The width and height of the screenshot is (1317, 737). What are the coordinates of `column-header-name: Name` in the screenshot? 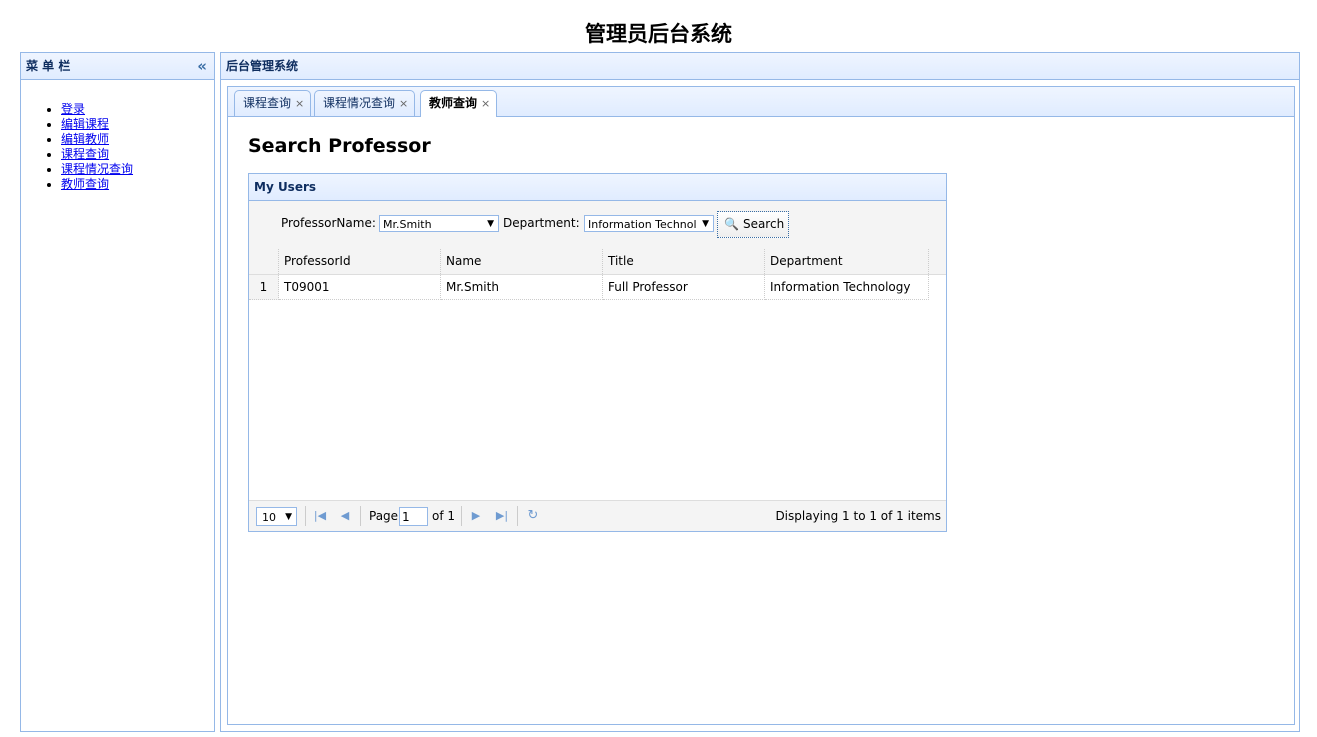 It's located at (522, 261).